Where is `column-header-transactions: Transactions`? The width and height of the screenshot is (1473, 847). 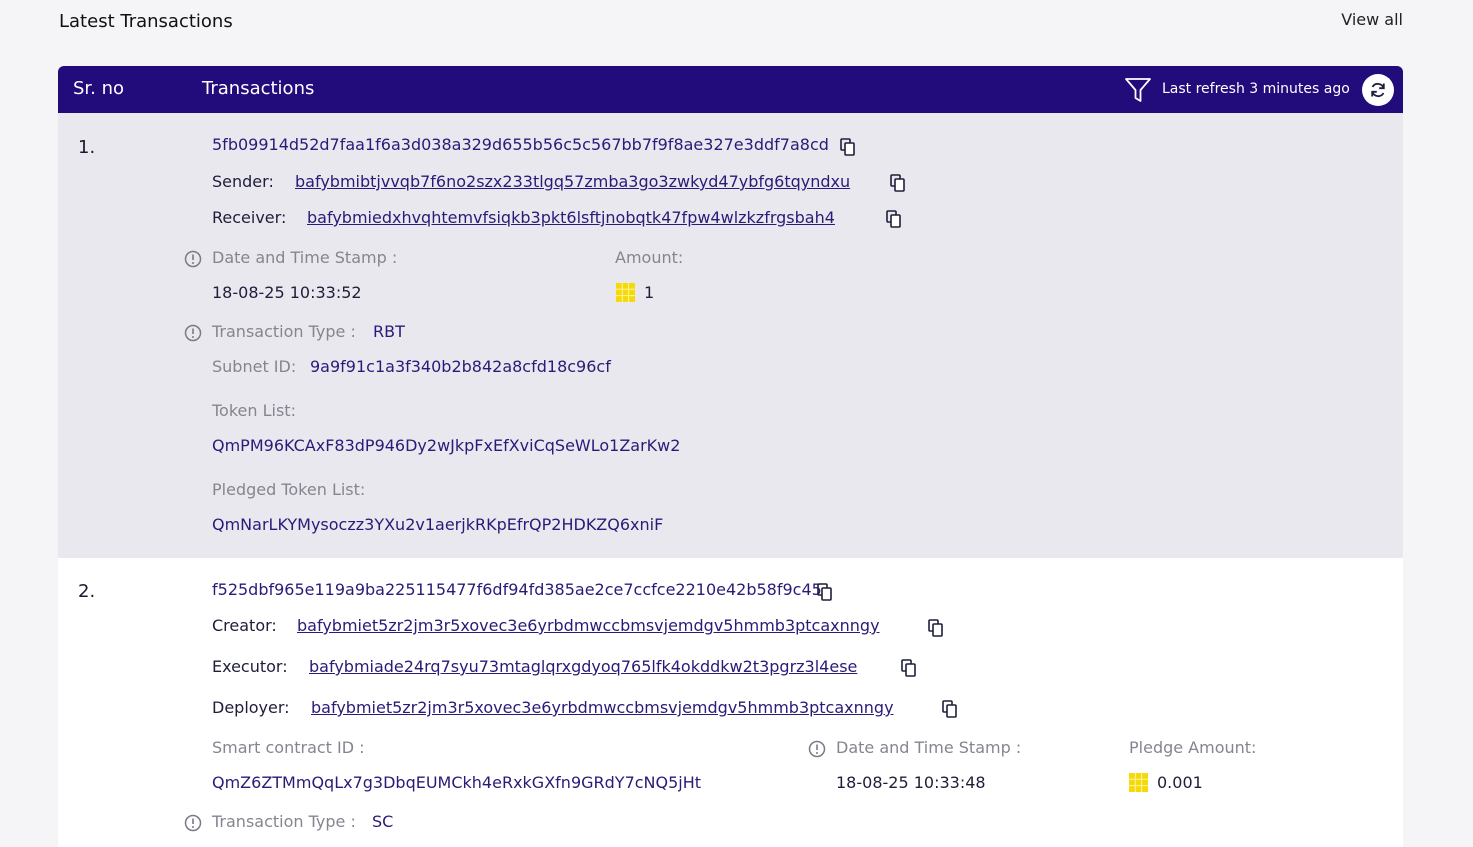
column-header-transactions: Transactions is located at coordinates (258, 88).